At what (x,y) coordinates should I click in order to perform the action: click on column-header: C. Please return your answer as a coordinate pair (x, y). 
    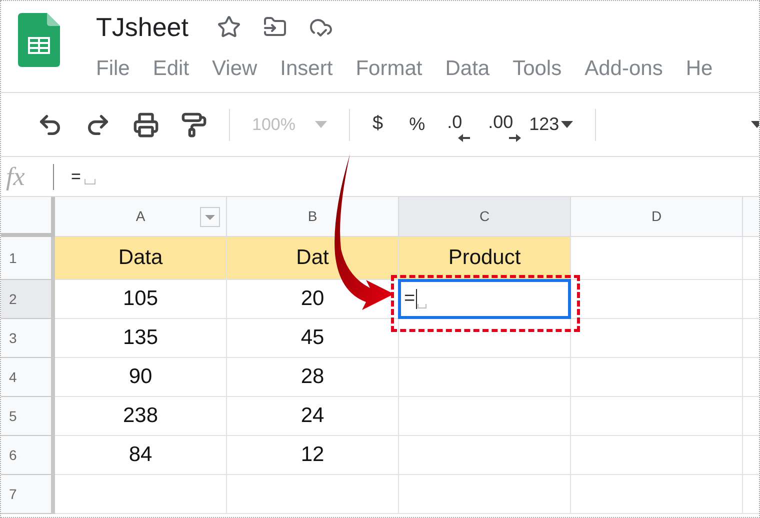
    Looking at the image, I should click on (485, 217).